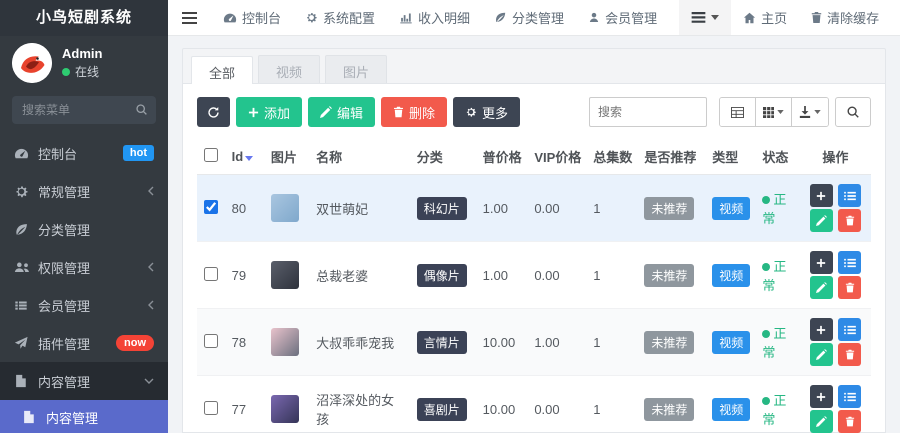 Image resolution: width=900 pixels, height=433 pixels. Describe the element at coordinates (895, 17) in the screenshot. I see `fullscreen-button` at that location.